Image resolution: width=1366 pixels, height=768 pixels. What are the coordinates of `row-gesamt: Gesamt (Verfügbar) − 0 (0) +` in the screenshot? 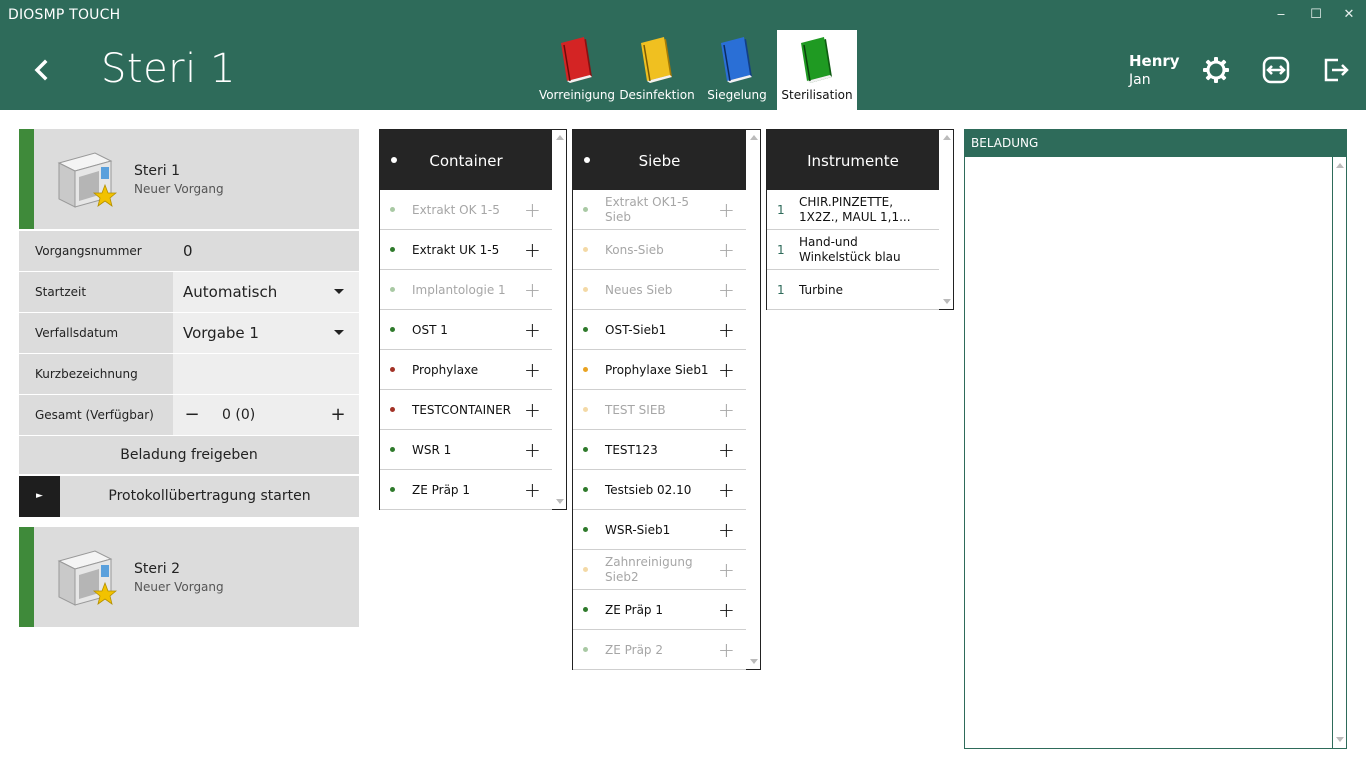 It's located at (189, 415).